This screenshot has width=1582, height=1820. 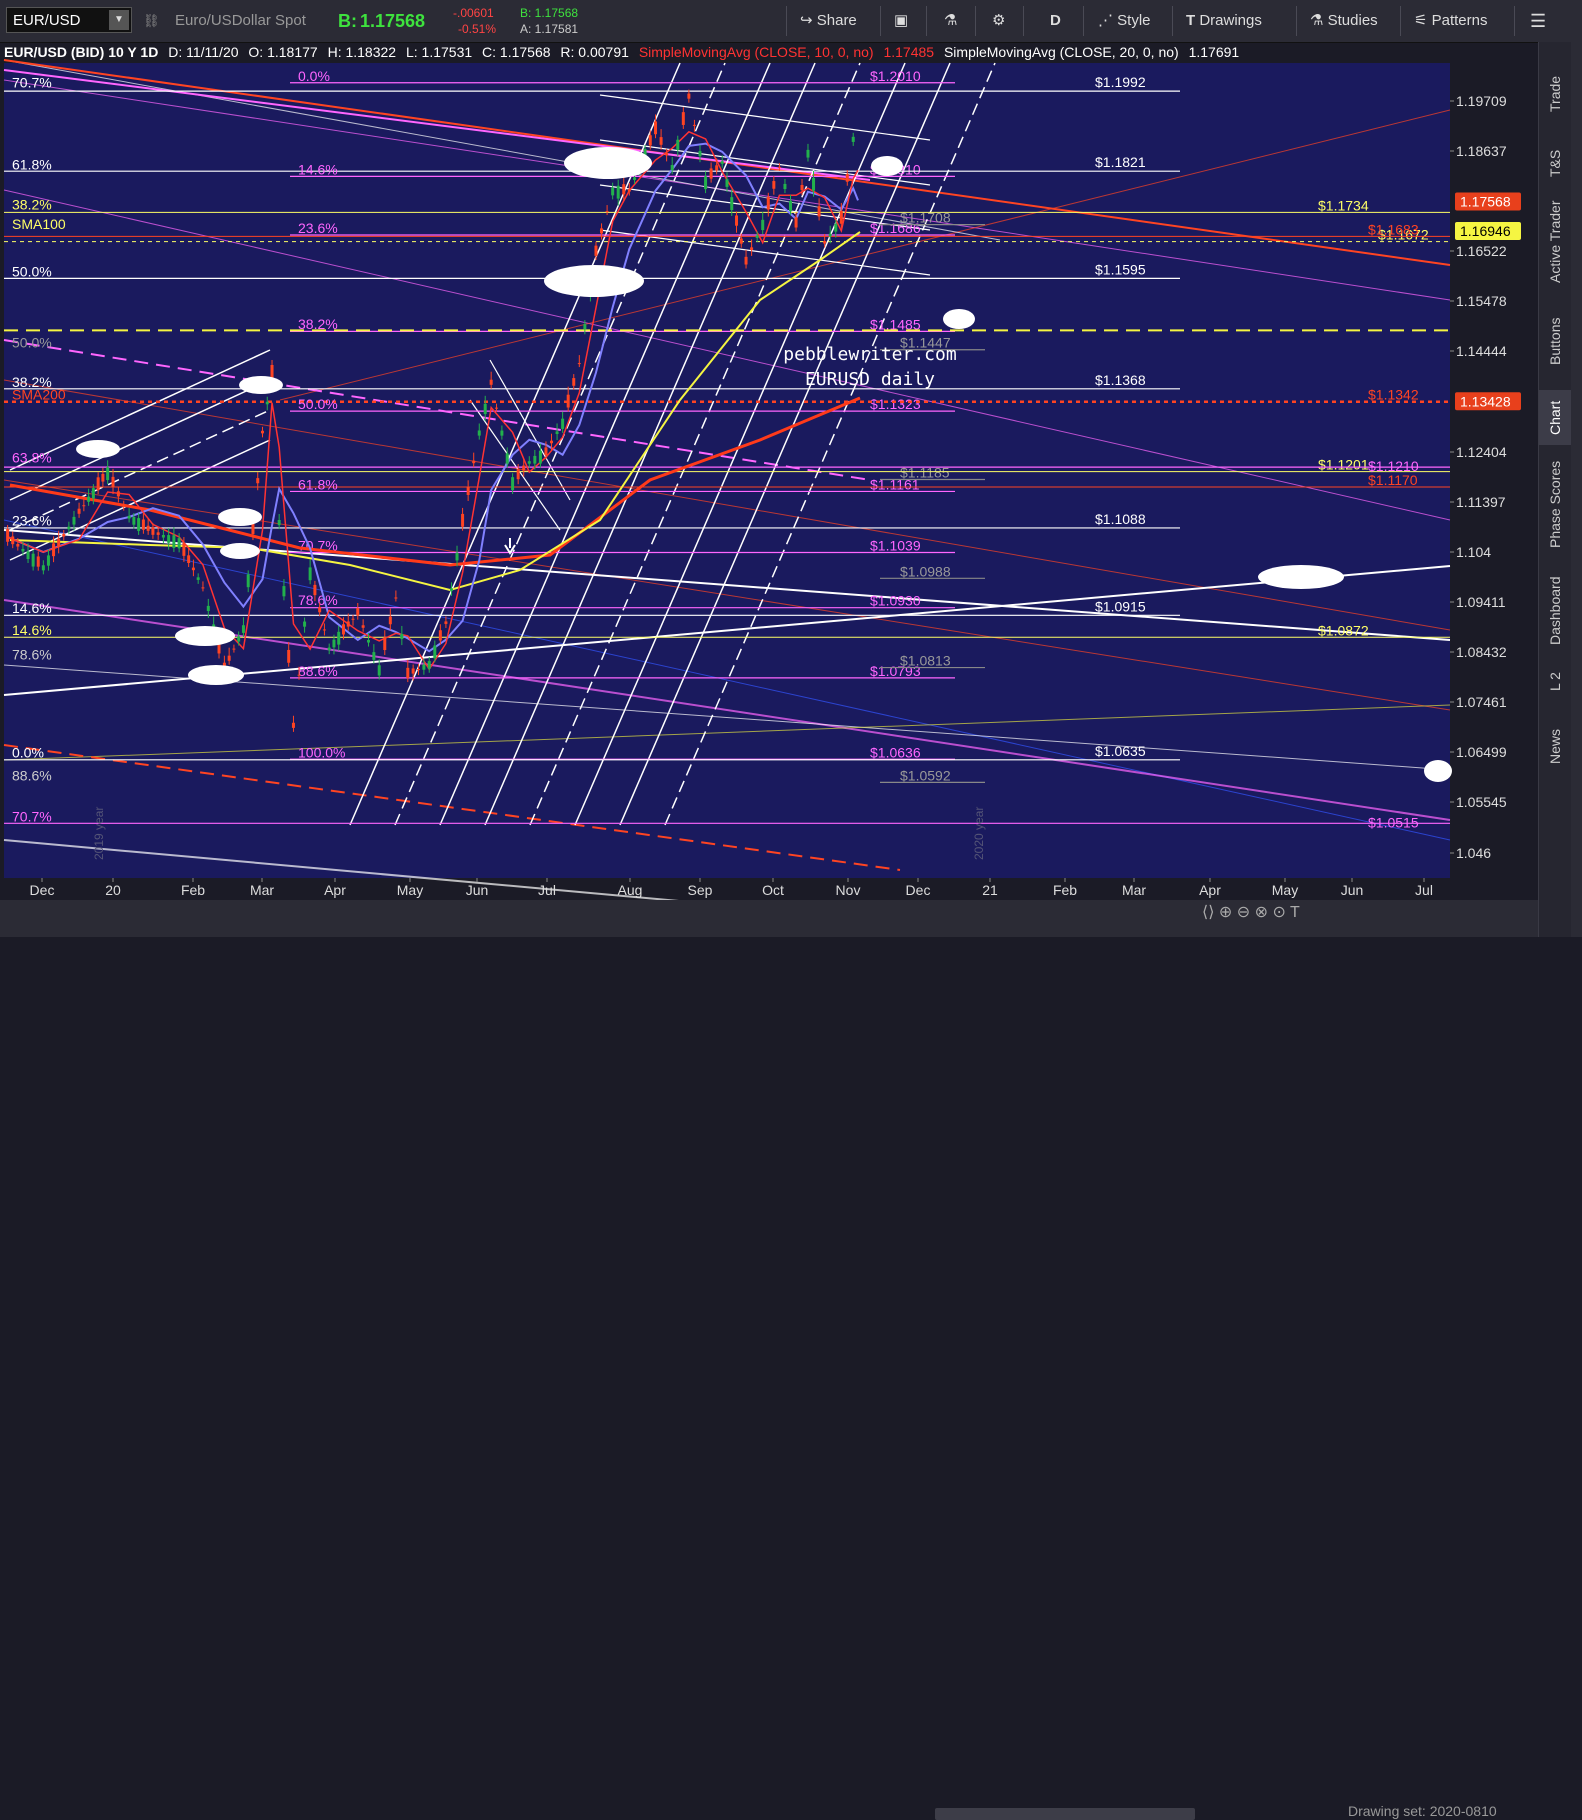 What do you see at coordinates (1344, 21) in the screenshot?
I see `studies-button: ⚗ Studies` at bounding box center [1344, 21].